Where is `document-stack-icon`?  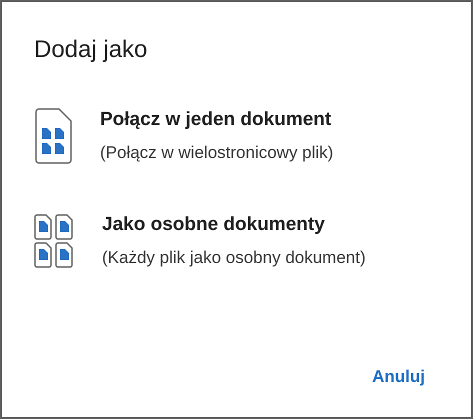
document-stack-icon is located at coordinates (53, 136).